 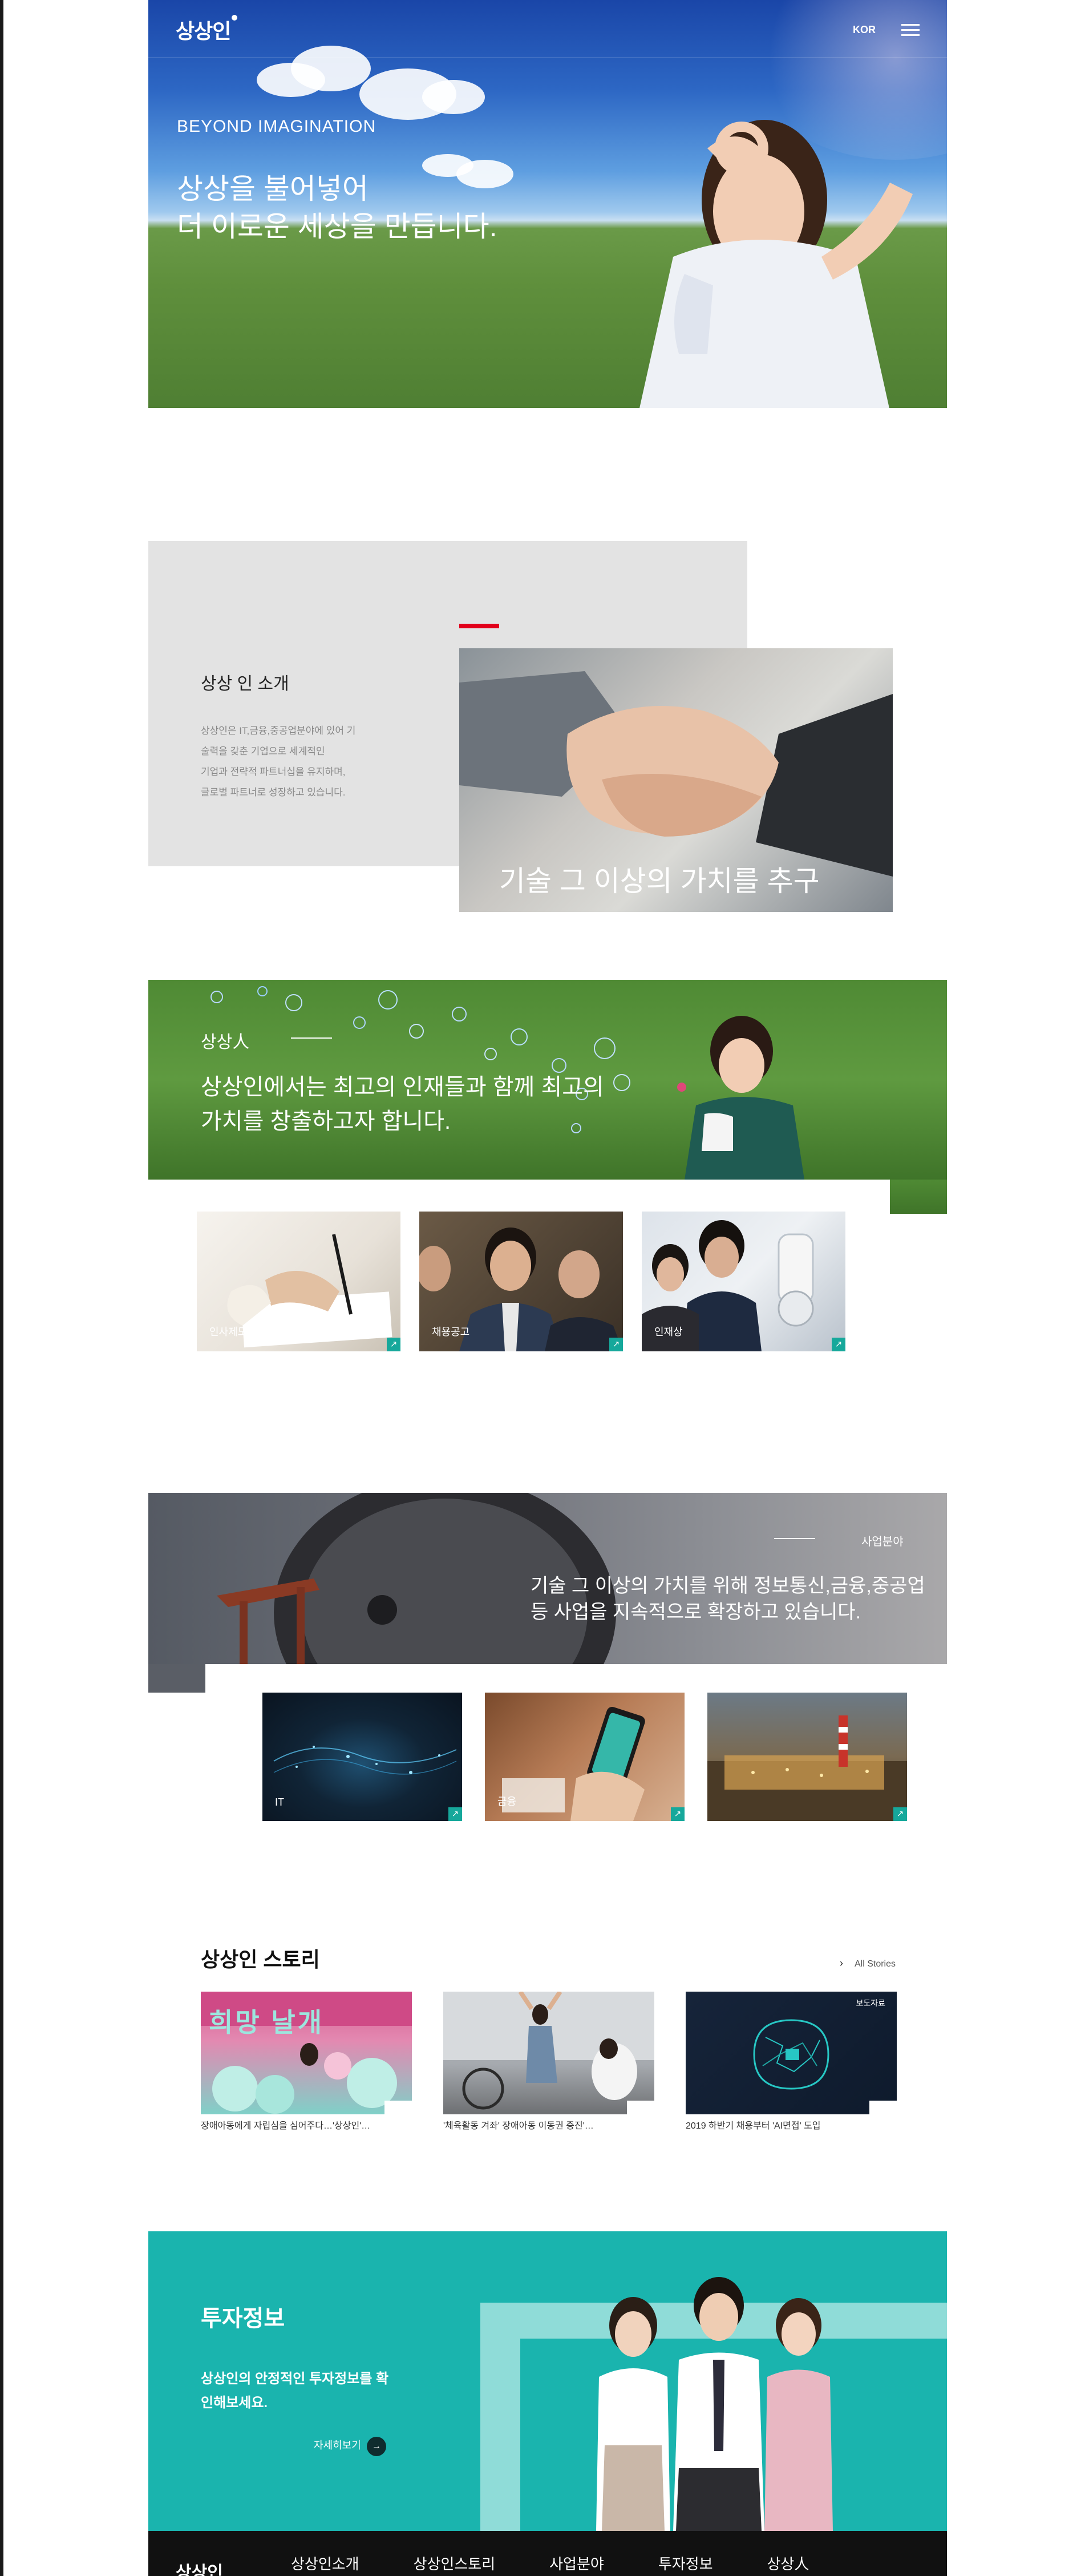 I want to click on arrow-right-icon: →, so click(x=376, y=2446).